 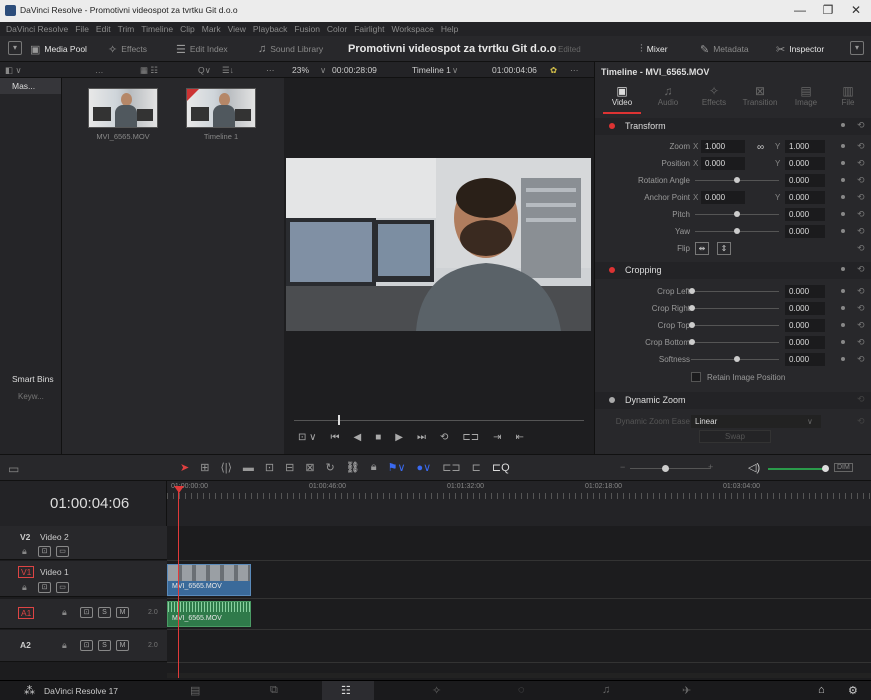 What do you see at coordinates (612, 126) in the screenshot?
I see `transform-enable-icon` at bounding box center [612, 126].